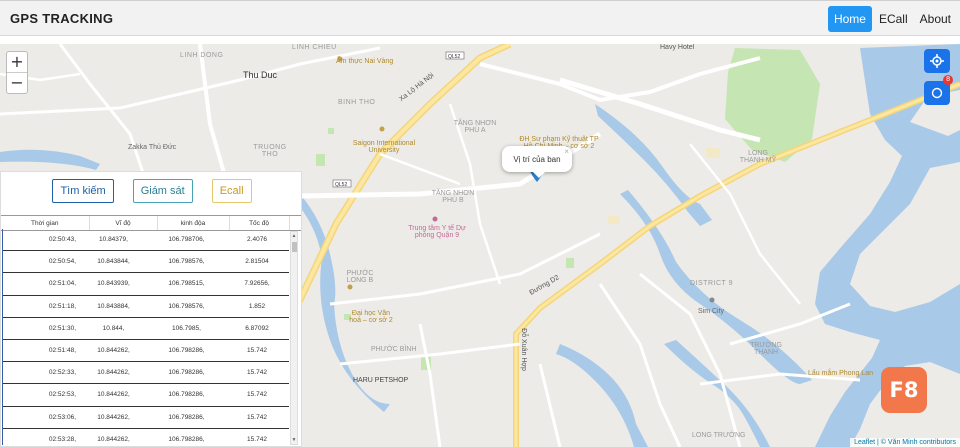  I want to click on attribution-text: | © Văn Minh contributors, so click(915, 442).